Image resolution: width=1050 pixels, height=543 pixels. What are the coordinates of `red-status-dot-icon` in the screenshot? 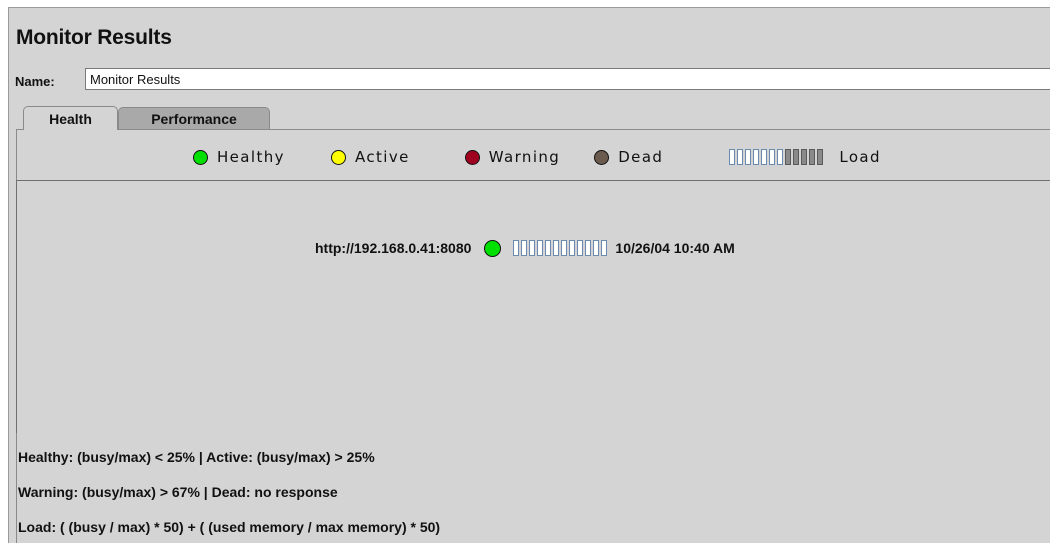 It's located at (472, 157).